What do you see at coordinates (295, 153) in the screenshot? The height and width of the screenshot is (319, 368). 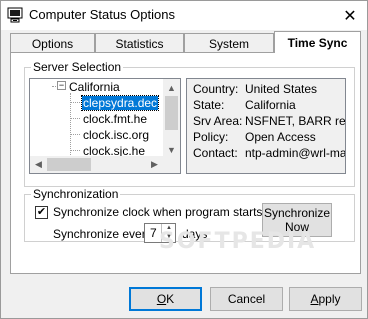 I see `detail-value: ntp-admin@wrl-mail.hp` at bounding box center [295, 153].